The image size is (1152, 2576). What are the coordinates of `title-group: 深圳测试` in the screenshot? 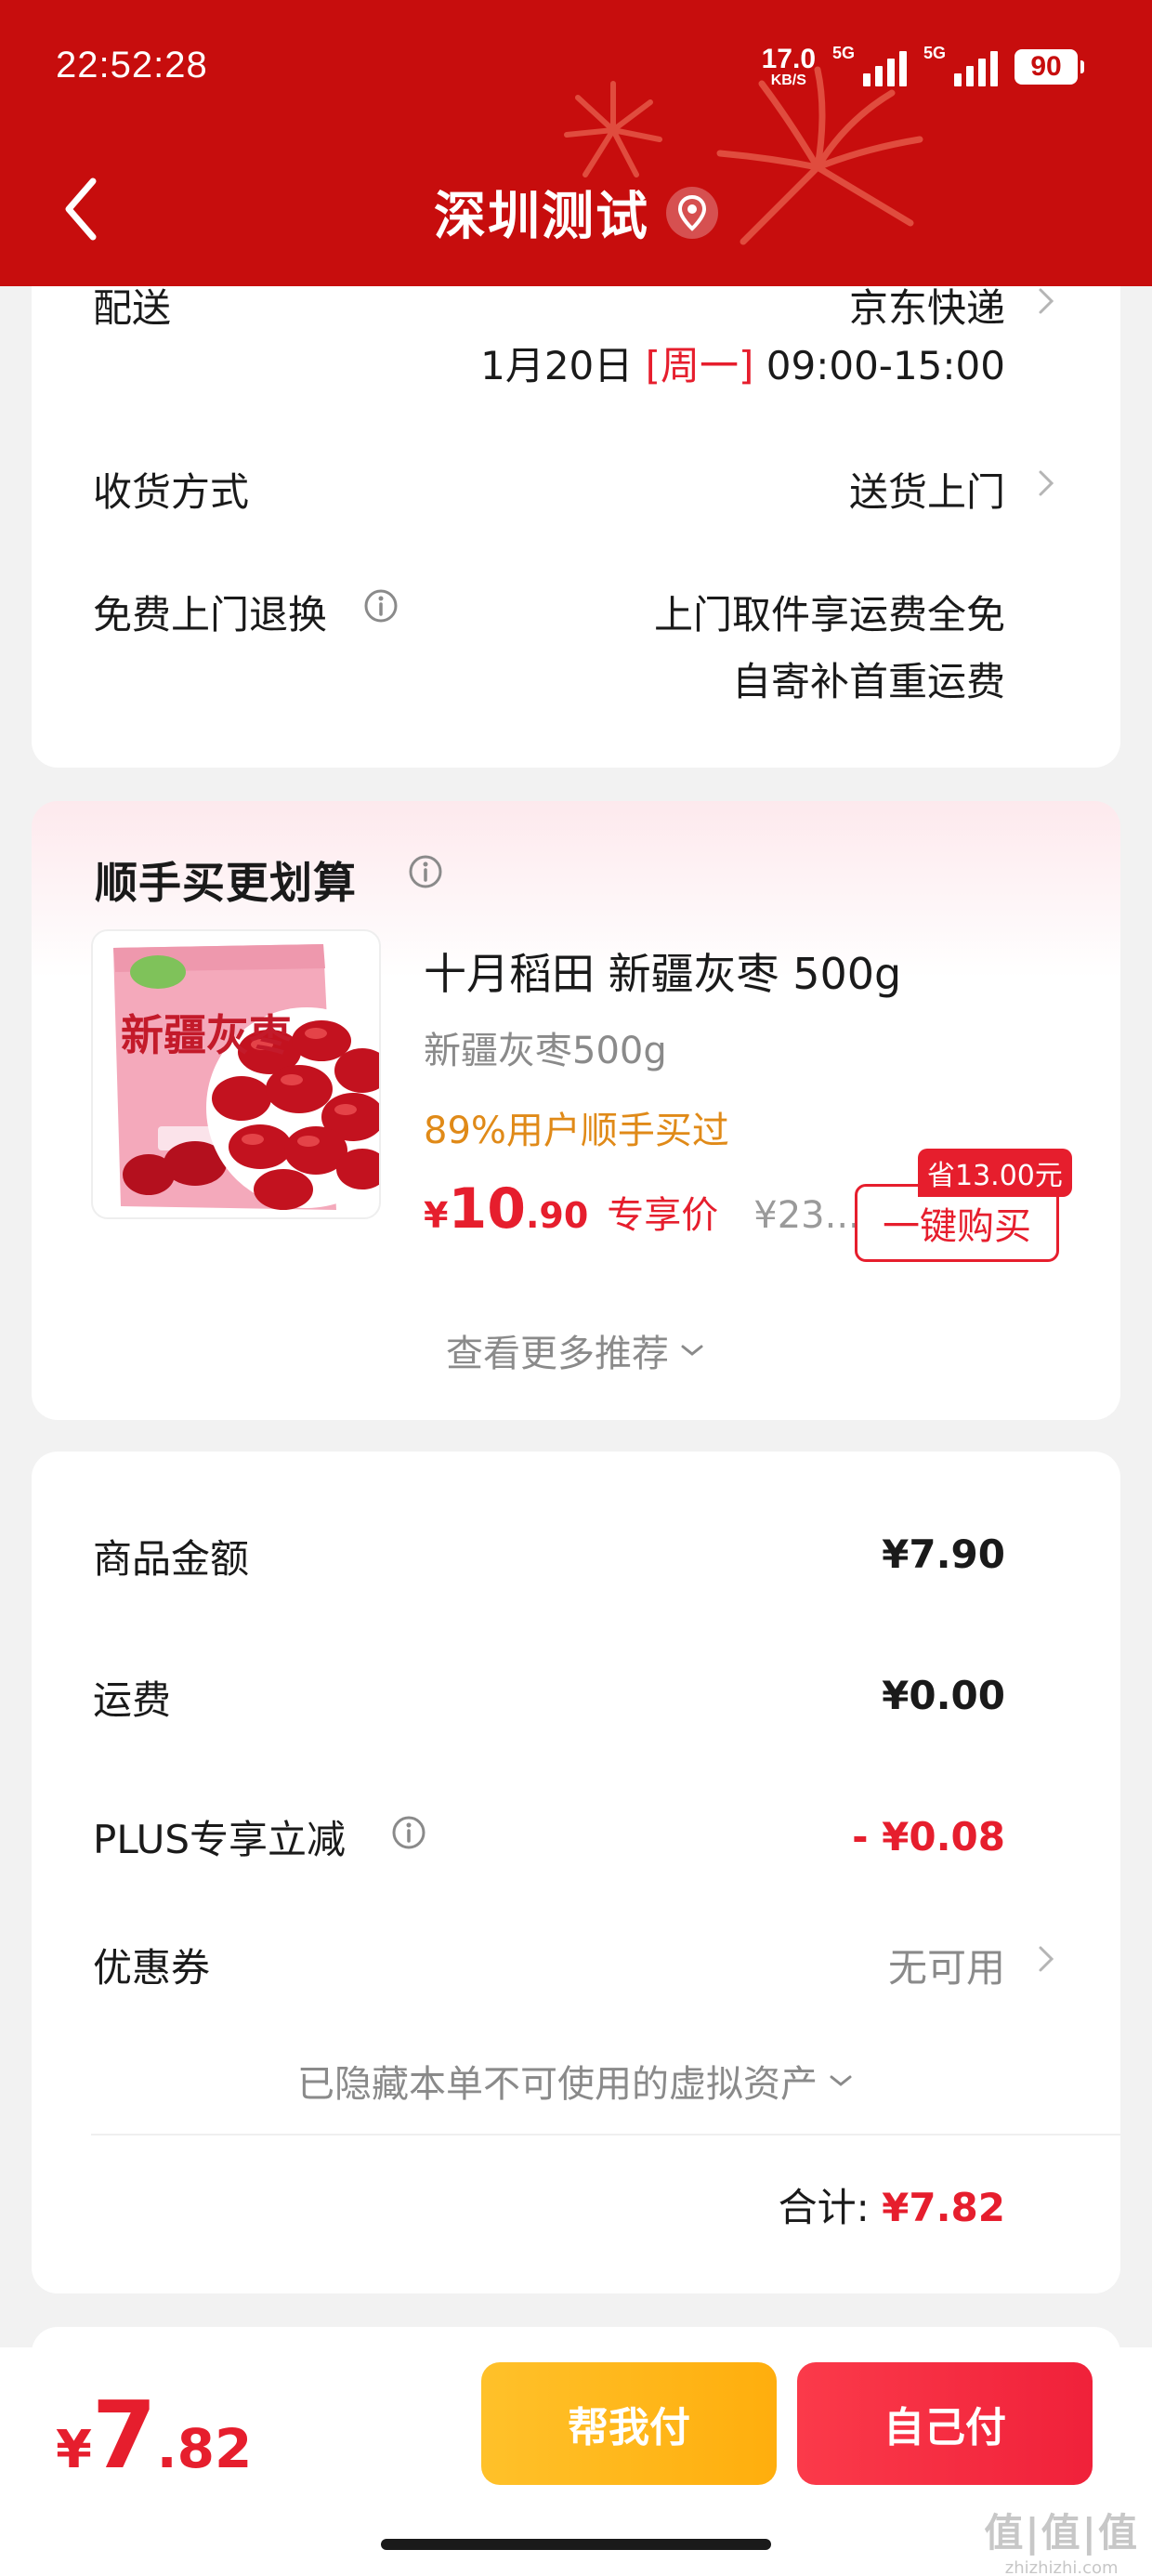 It's located at (576, 212).